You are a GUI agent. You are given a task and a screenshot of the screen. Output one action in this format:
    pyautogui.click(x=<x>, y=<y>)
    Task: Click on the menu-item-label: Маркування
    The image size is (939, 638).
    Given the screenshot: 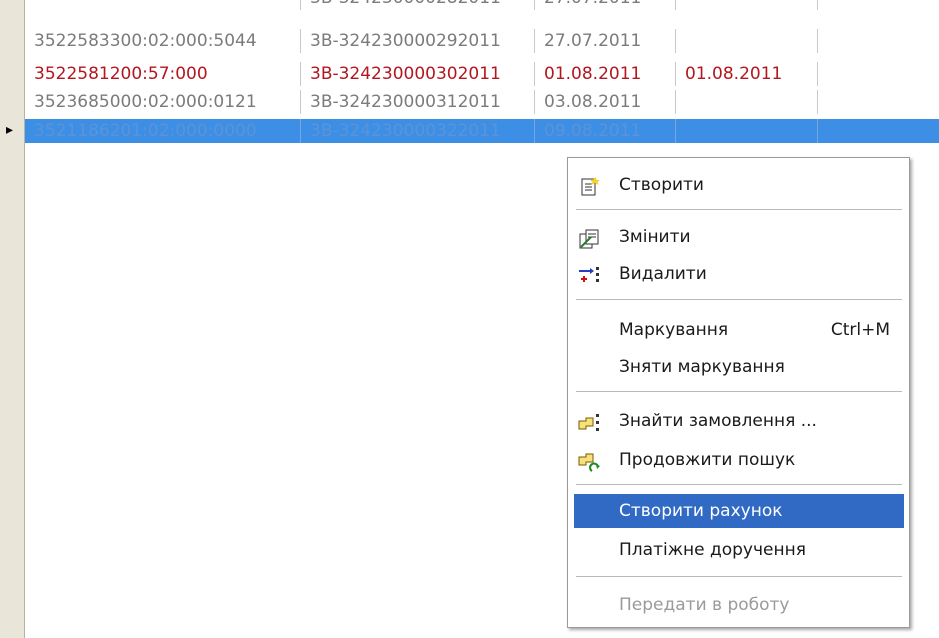 What is the action you would take?
    pyautogui.click(x=674, y=330)
    